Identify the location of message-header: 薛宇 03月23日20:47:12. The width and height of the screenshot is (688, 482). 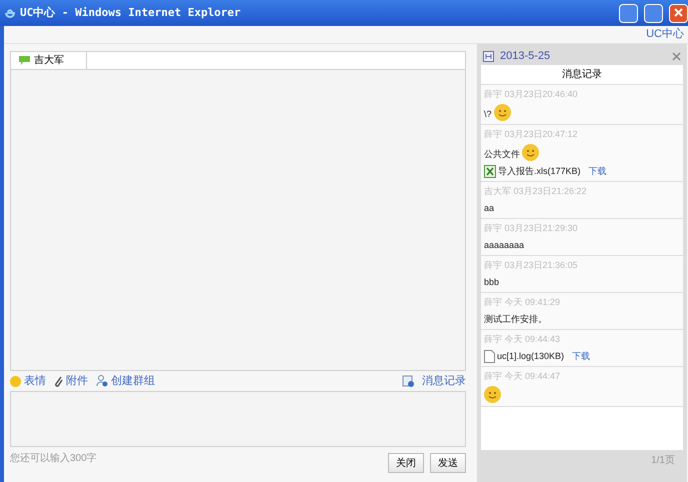
(531, 134).